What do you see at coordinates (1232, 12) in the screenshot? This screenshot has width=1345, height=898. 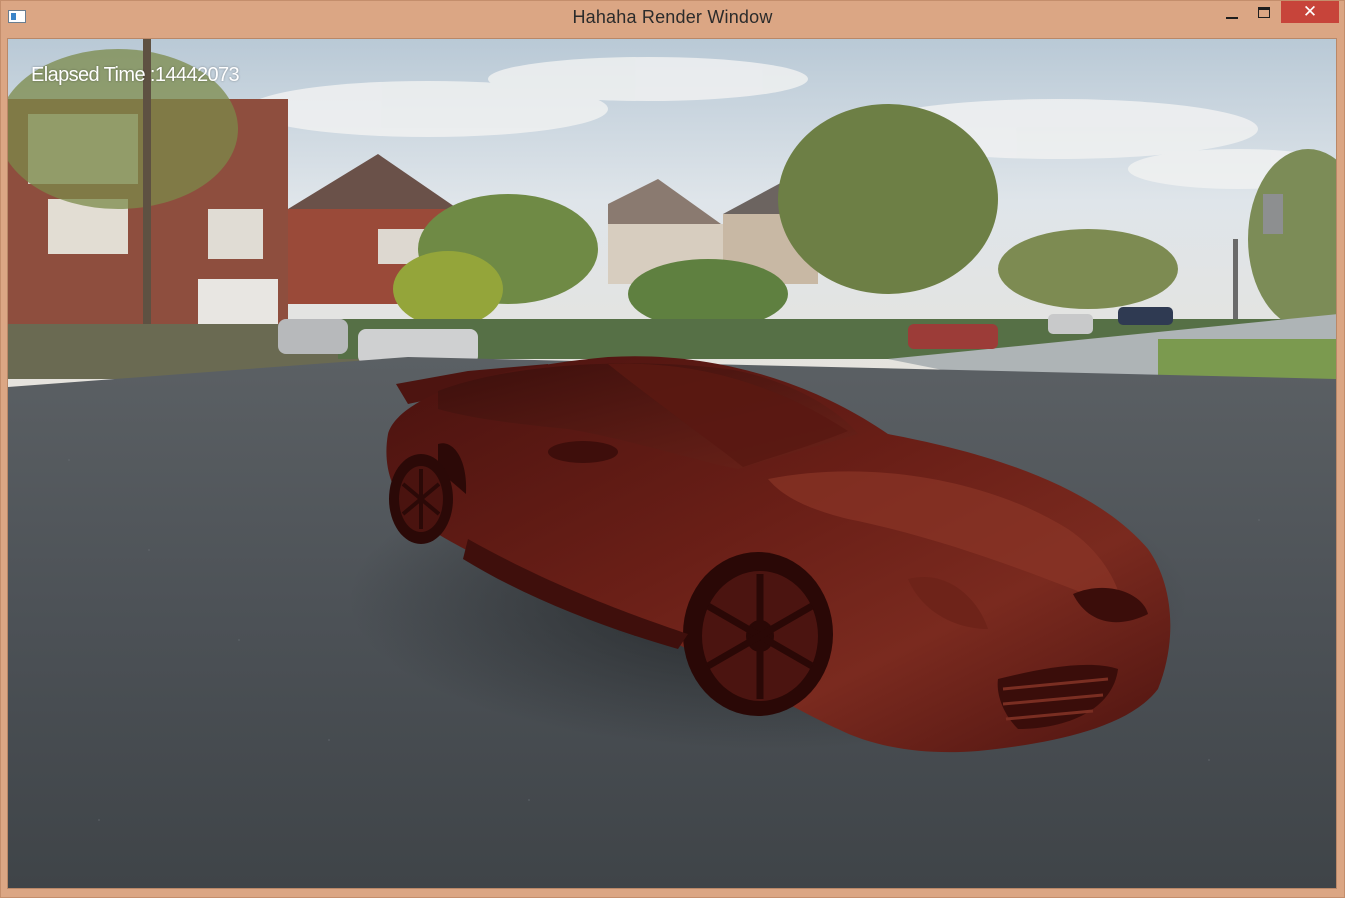 I see `minimize-button` at bounding box center [1232, 12].